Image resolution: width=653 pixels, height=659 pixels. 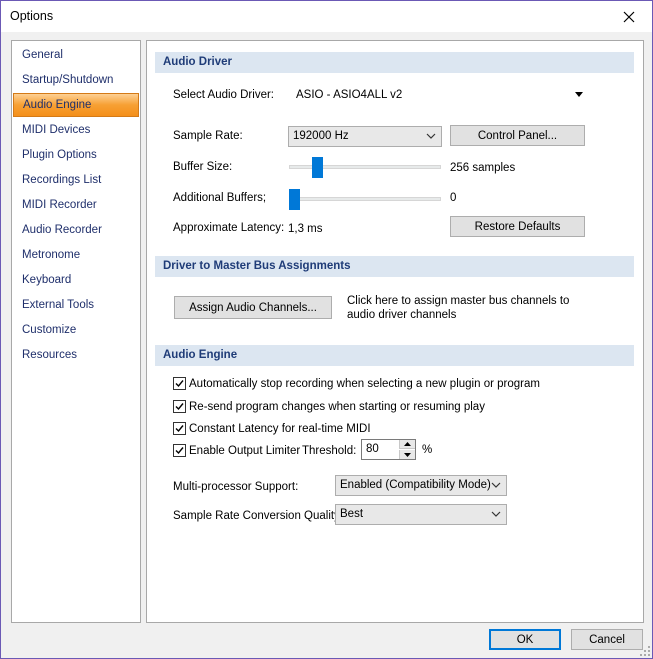 What do you see at coordinates (76, 205) in the screenshot?
I see `sidebar-item-midi-recorder: MIDI Recorder` at bounding box center [76, 205].